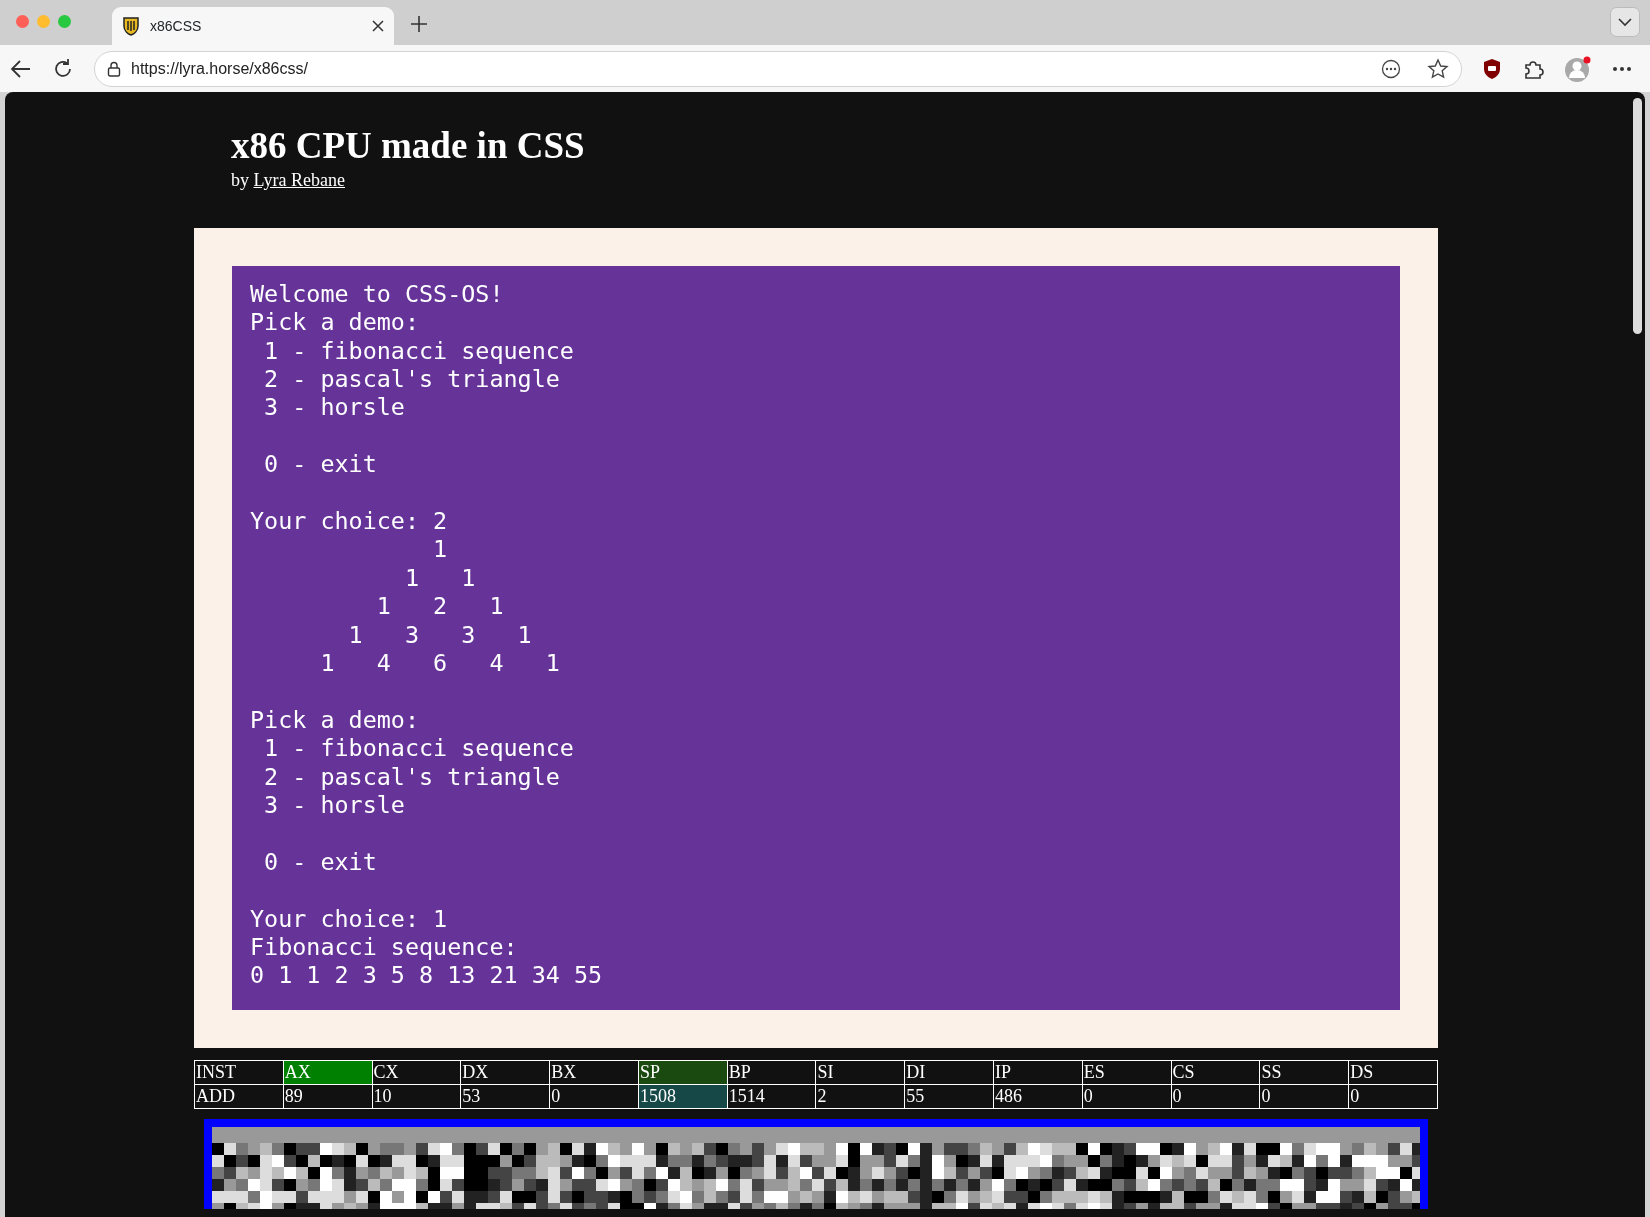 The image size is (1650, 1217). I want to click on address-bar: https://lyra.horse/x86css/, so click(778, 68).